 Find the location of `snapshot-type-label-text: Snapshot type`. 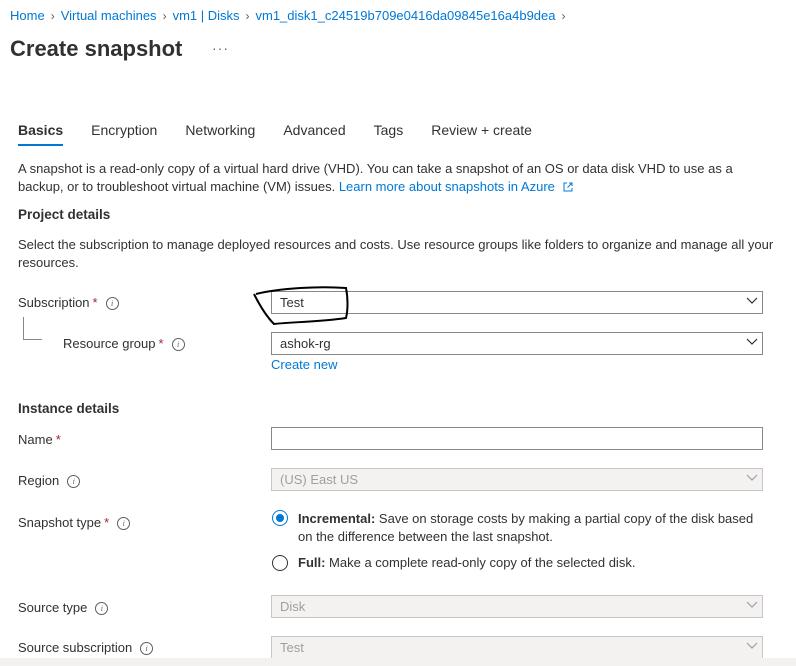

snapshot-type-label-text: Snapshot type is located at coordinates (60, 522).